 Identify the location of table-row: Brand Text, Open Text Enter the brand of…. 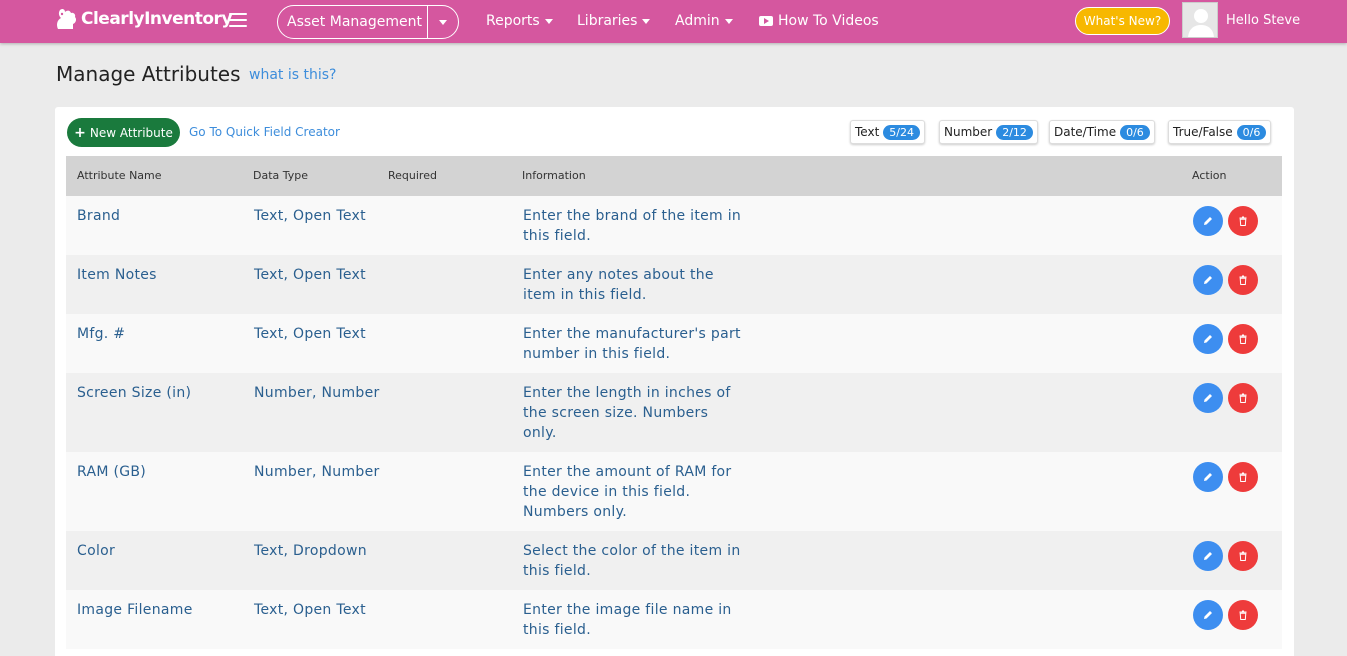
(674, 225).